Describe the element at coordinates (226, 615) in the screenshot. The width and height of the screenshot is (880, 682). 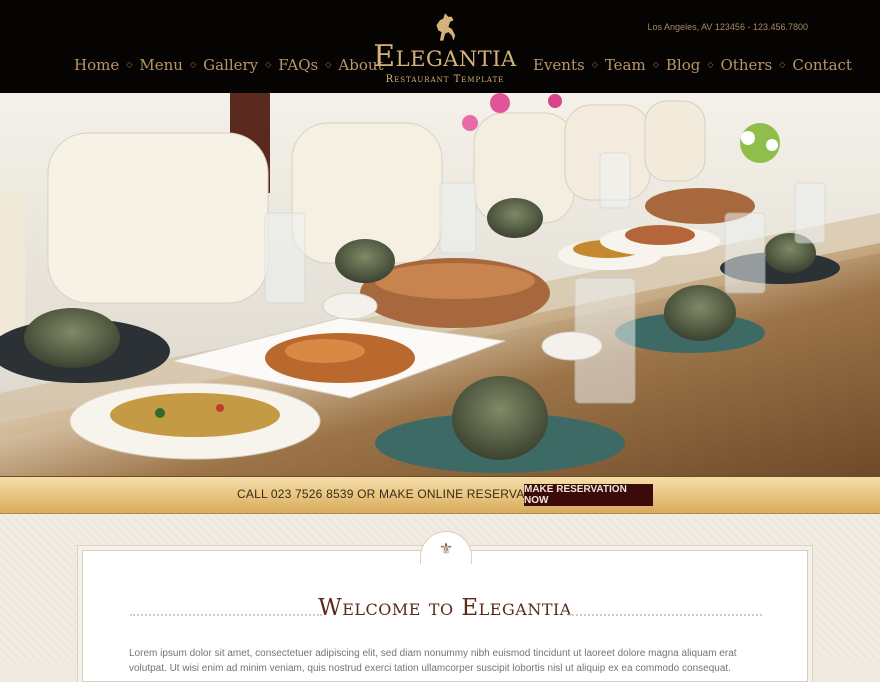
I see `title-divider-left` at that location.